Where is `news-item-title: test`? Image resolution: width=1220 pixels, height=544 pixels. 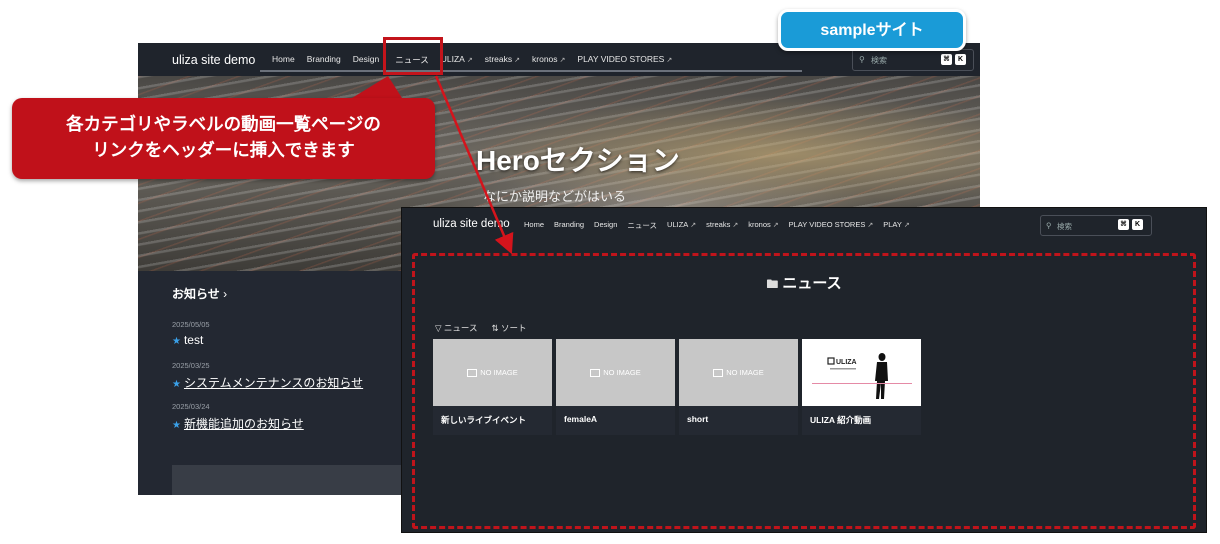 news-item-title: test is located at coordinates (193, 340).